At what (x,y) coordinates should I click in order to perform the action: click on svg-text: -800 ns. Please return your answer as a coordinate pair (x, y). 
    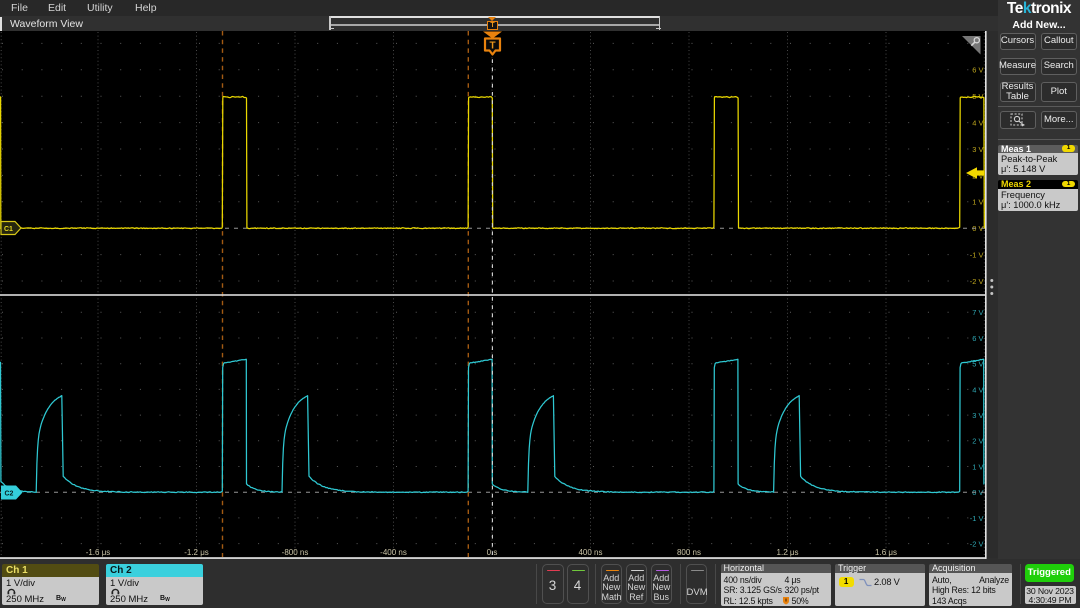
    Looking at the image, I should click on (295, 552).